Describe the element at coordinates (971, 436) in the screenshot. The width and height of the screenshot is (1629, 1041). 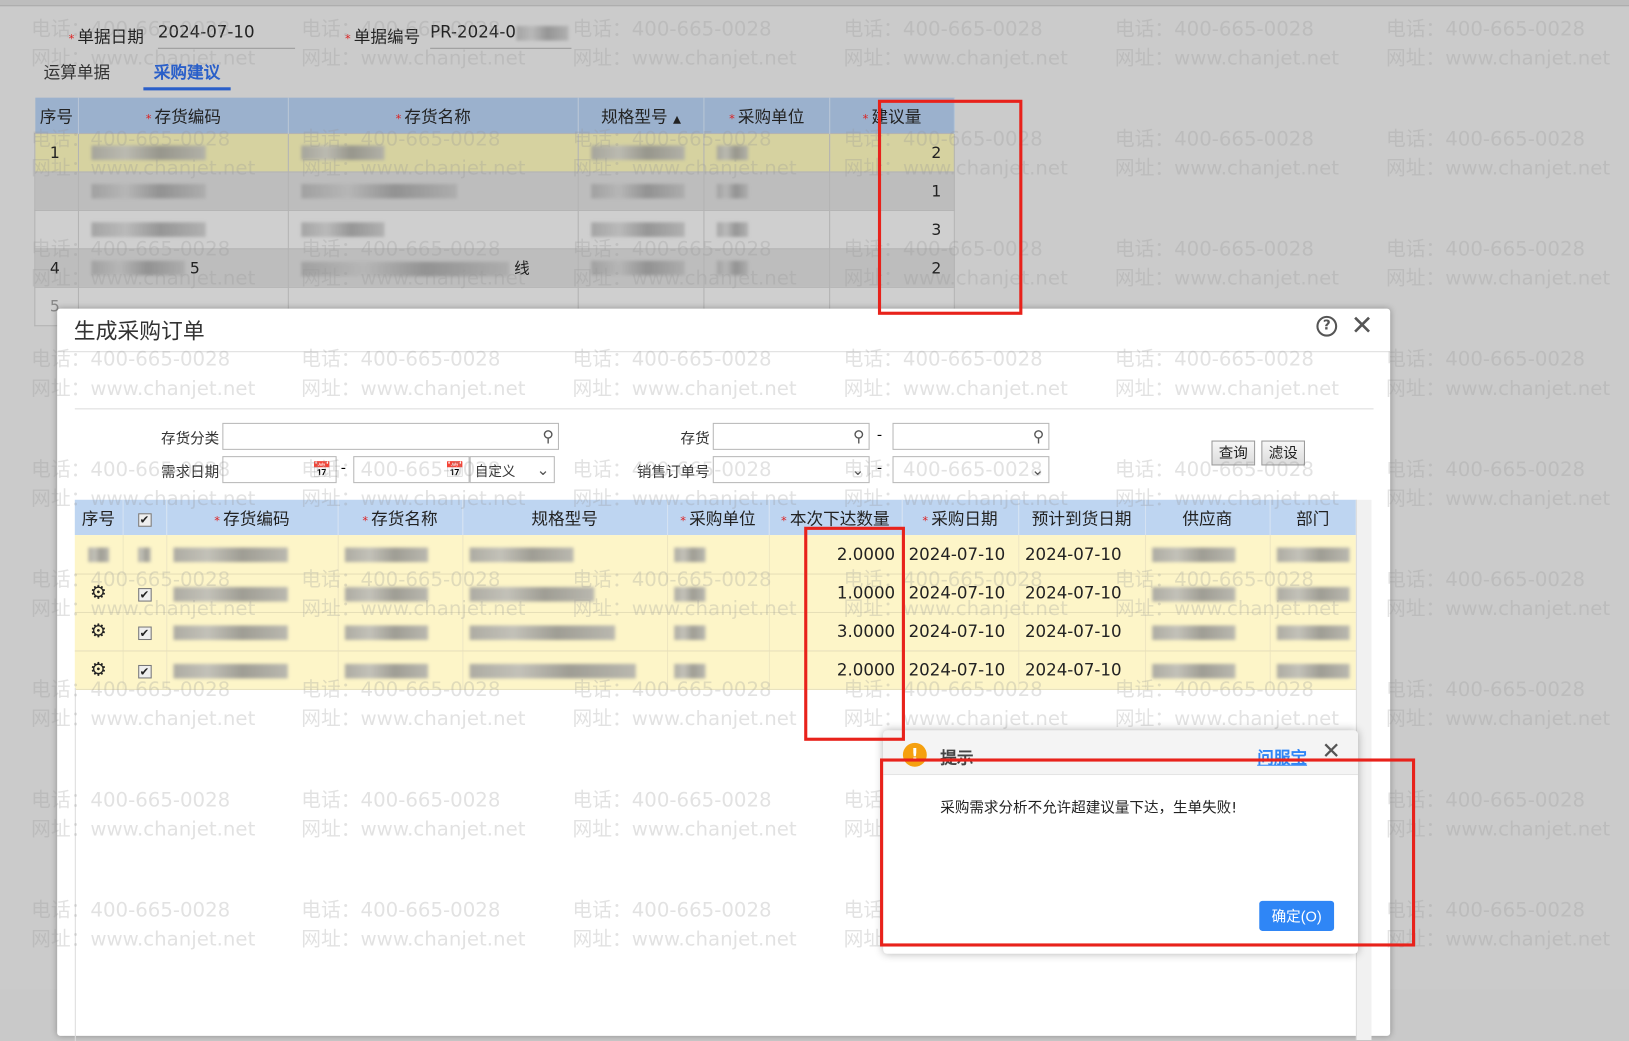
I see `inventory-to-input: ⚲` at that location.